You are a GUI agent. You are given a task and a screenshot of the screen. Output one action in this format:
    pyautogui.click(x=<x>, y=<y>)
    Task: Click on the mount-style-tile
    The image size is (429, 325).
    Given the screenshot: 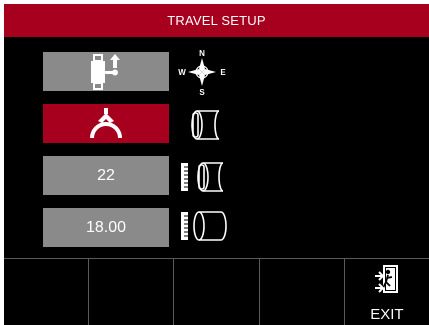 What is the action you would take?
    pyautogui.click(x=106, y=123)
    